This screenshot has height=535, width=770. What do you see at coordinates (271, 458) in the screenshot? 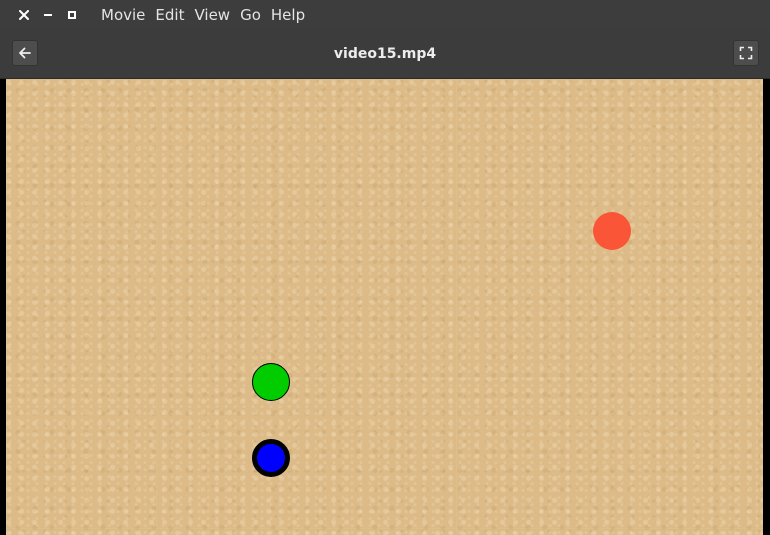
I see `blue-ball` at bounding box center [271, 458].